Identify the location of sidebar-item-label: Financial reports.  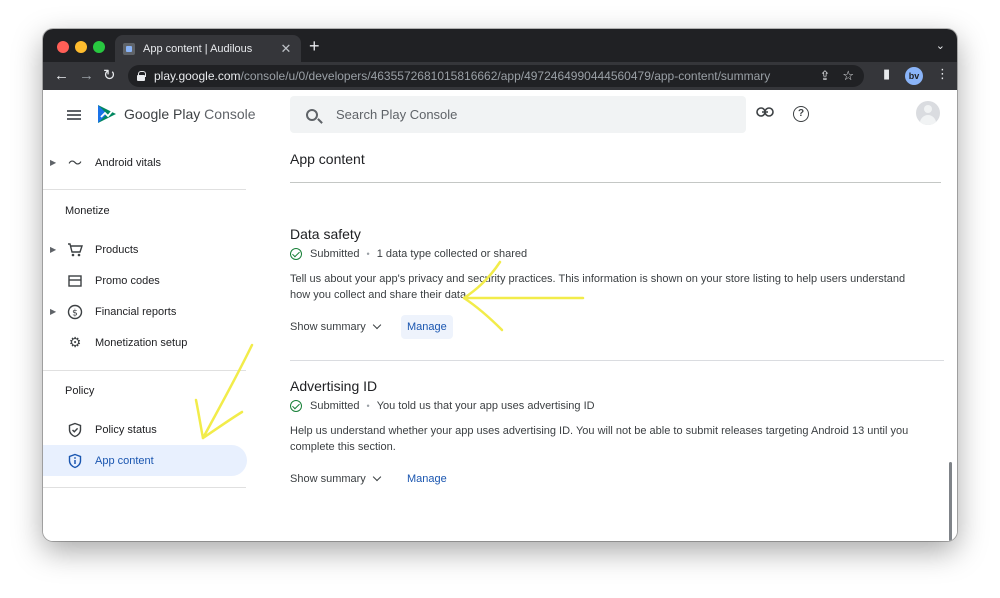
(136, 311).